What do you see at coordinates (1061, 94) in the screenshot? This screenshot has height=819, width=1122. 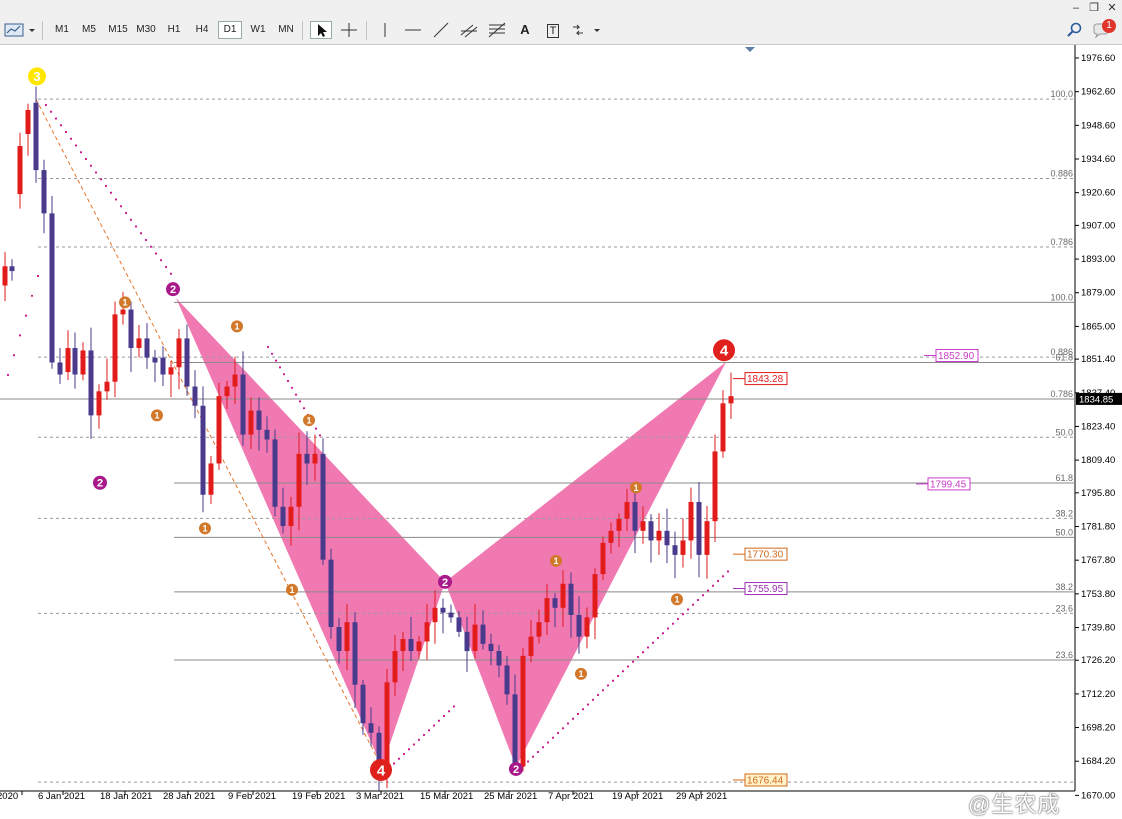 I see `fib-level-label: 100.0` at bounding box center [1061, 94].